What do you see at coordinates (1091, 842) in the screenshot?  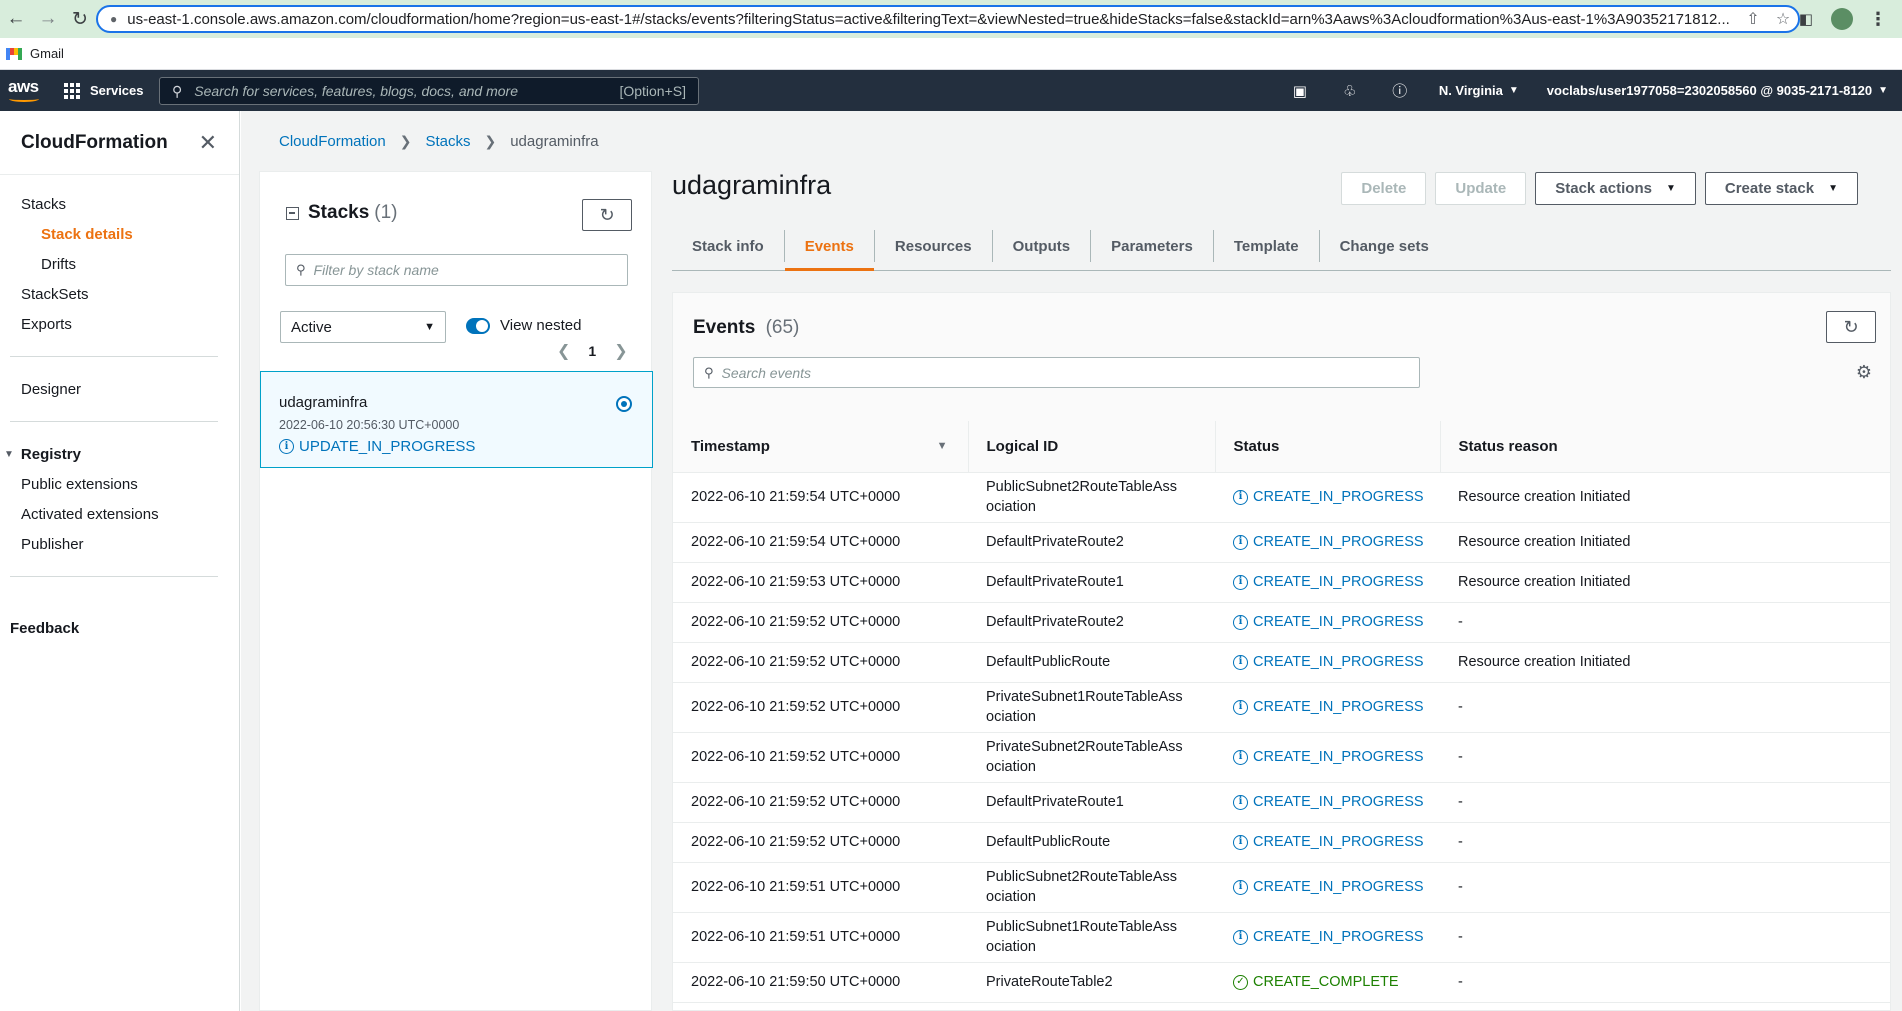 I see `cell-logical-id: DefaultPublicRoute` at bounding box center [1091, 842].